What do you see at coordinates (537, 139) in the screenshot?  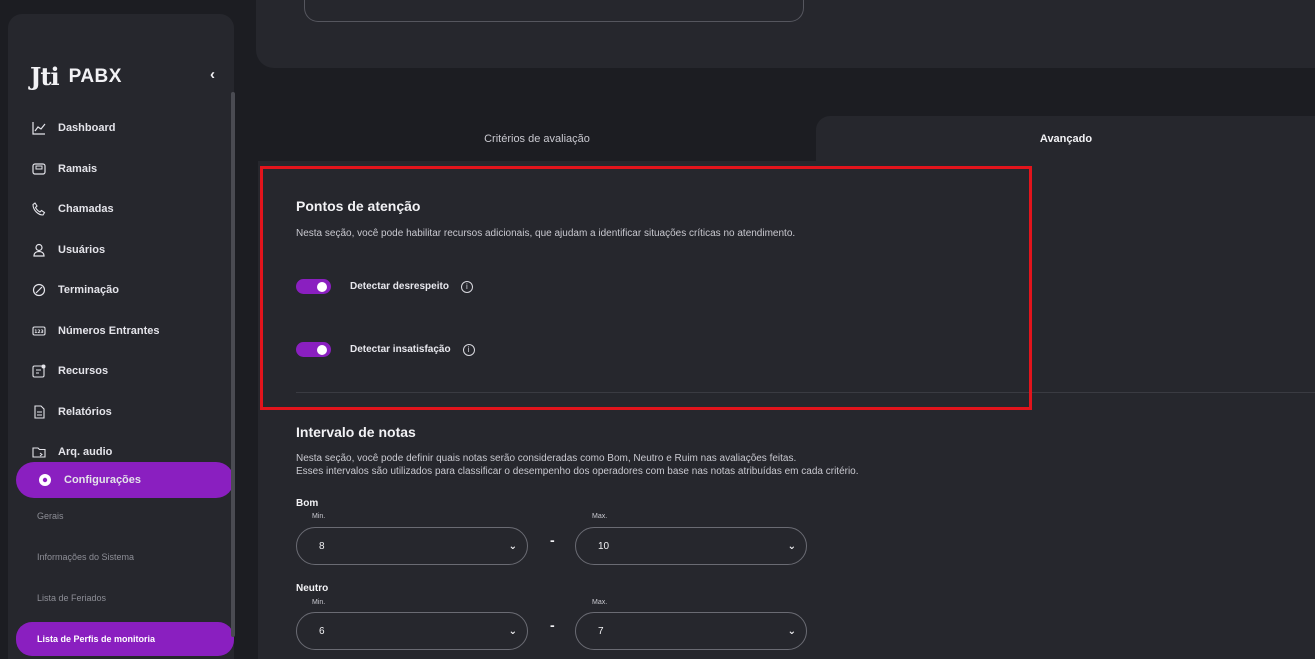 I see `tab-criterios-avaliacao: Critérios de avaliação` at bounding box center [537, 139].